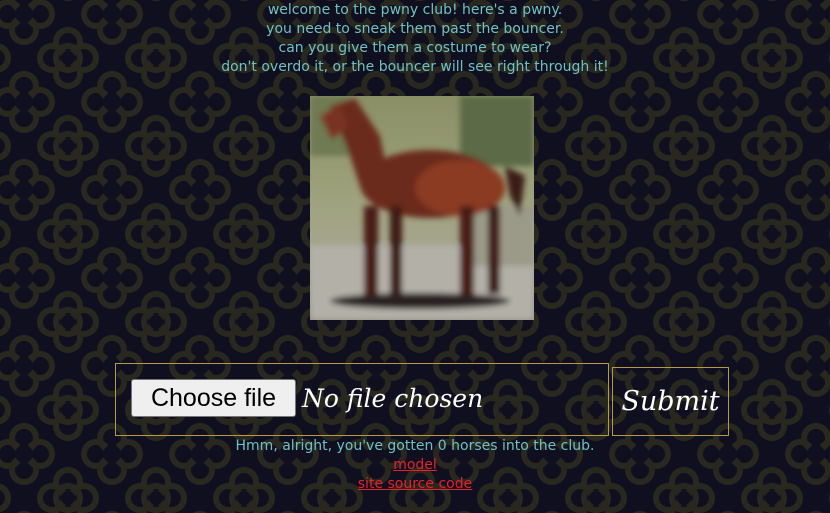  Describe the element at coordinates (213, 398) in the screenshot. I see `choose-file-button: Choose file` at that location.